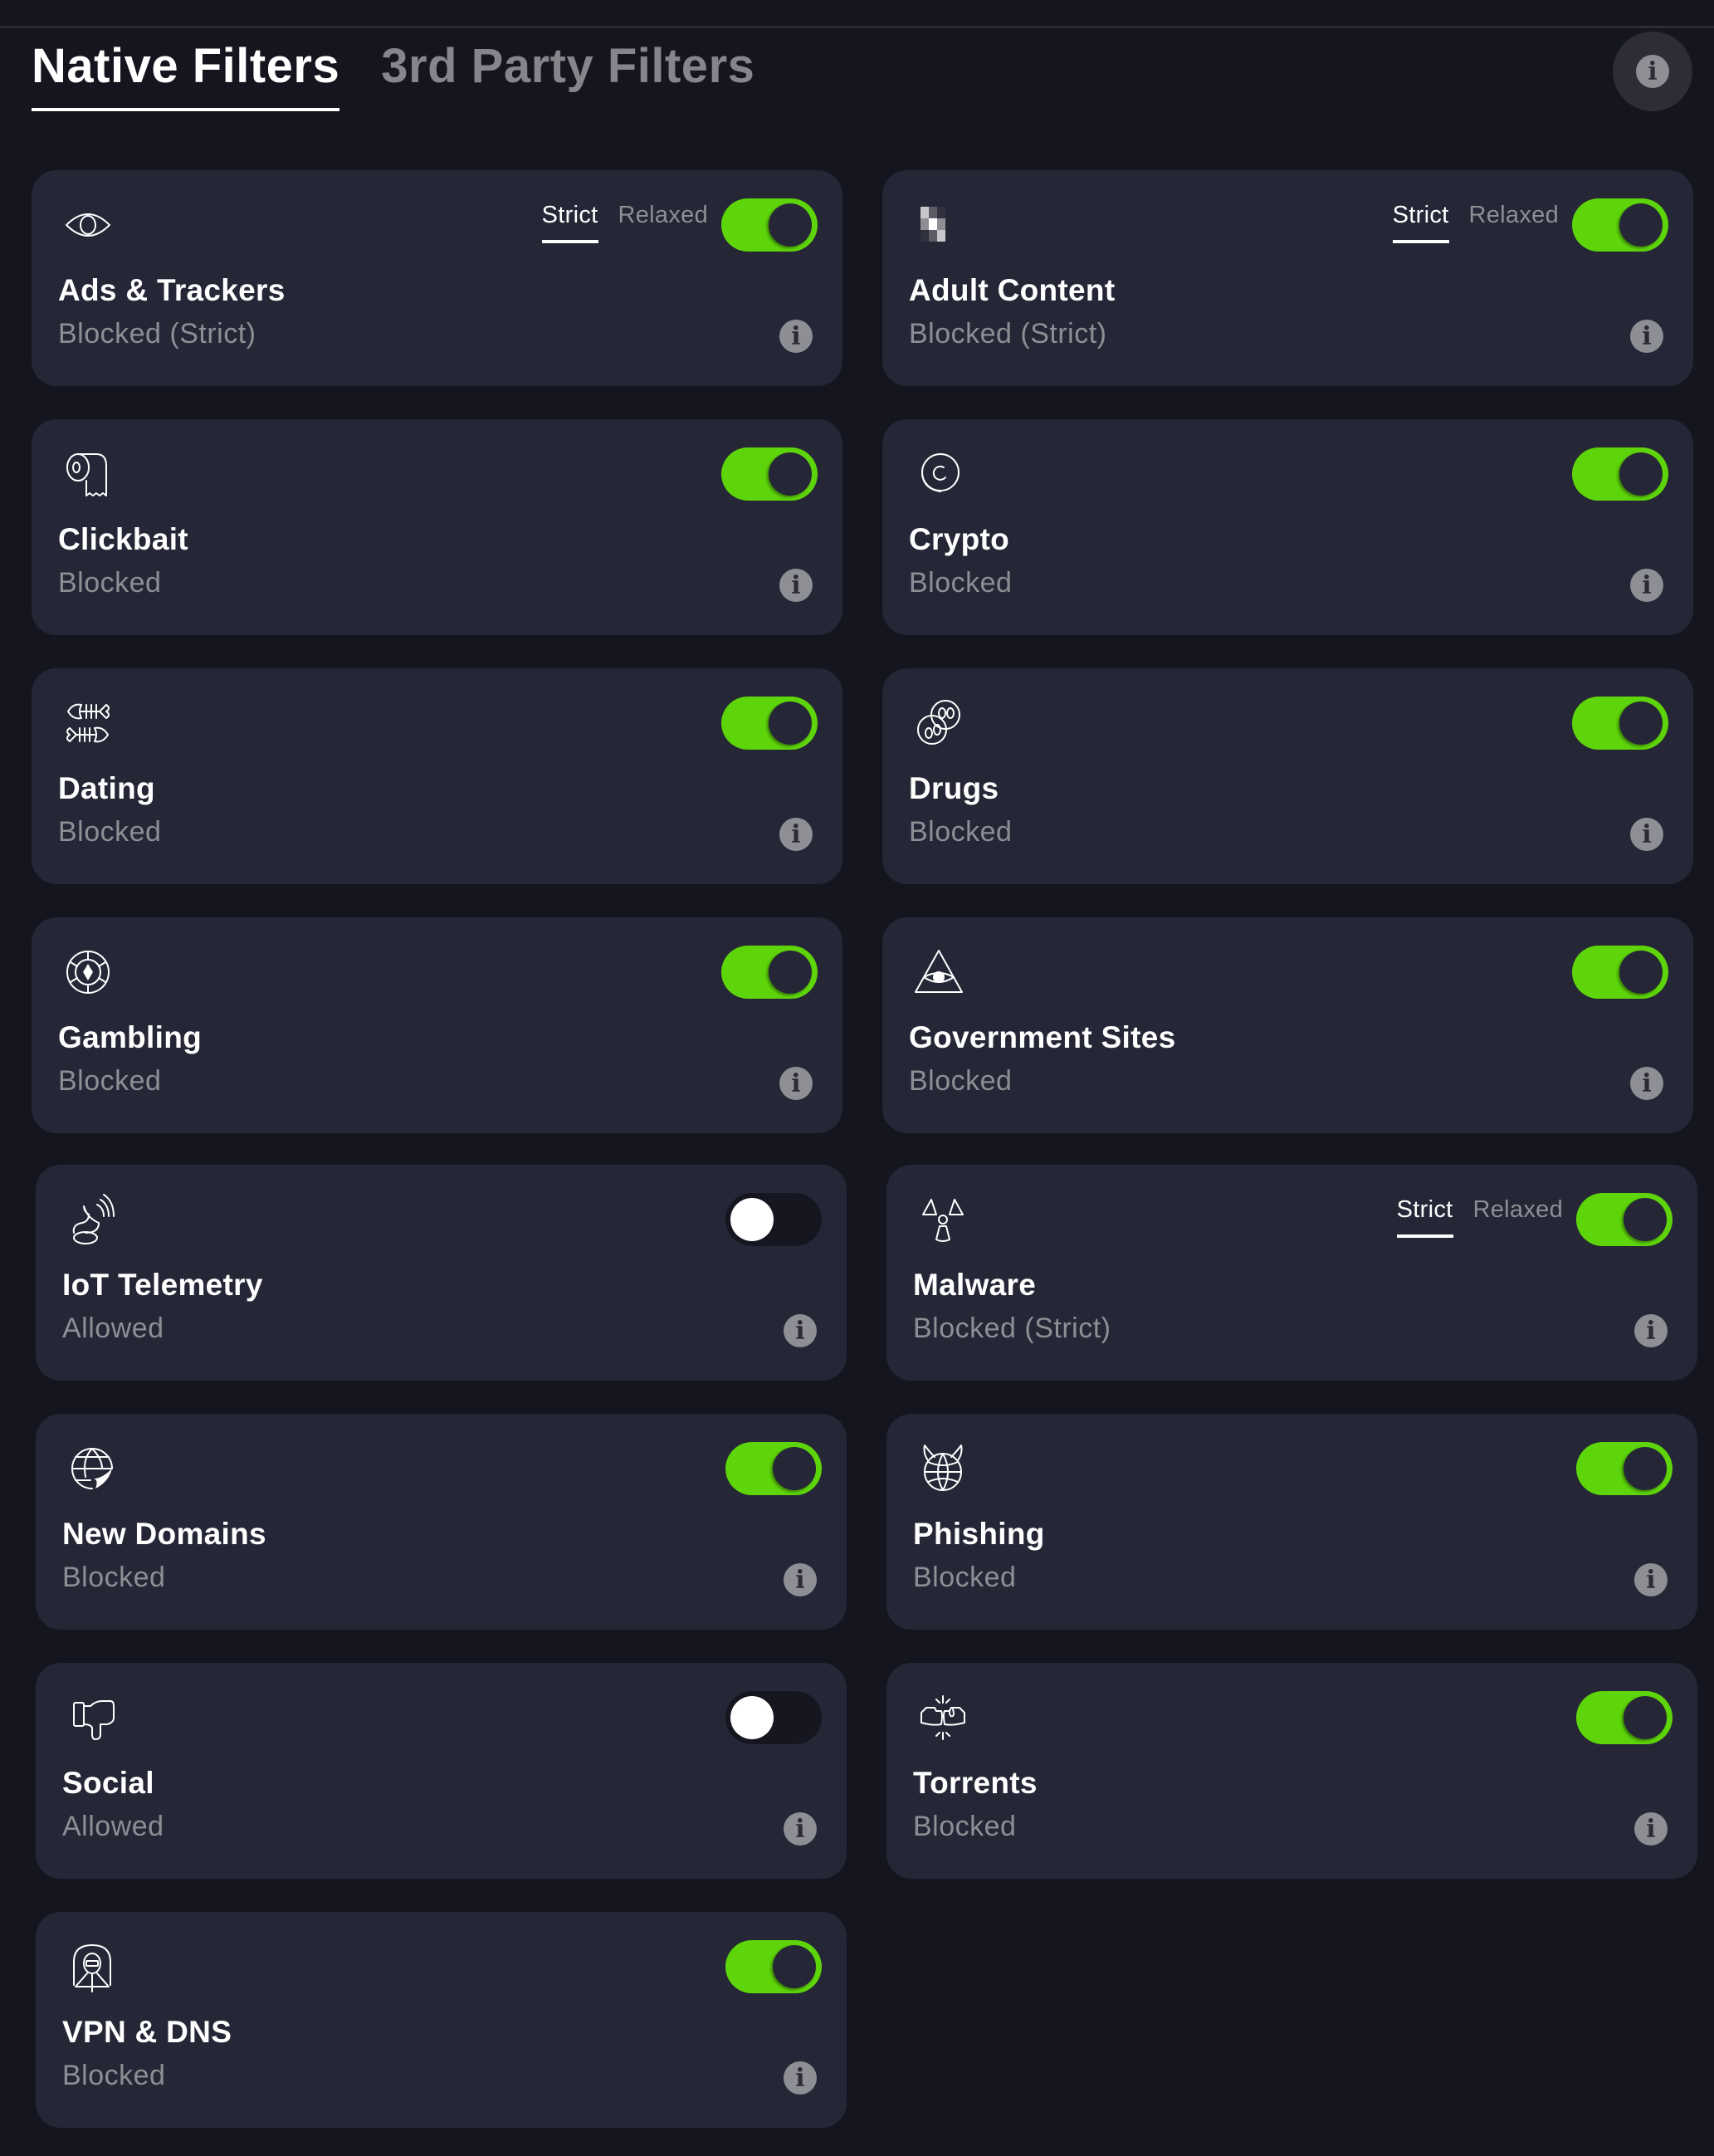 Image resolution: width=1714 pixels, height=2156 pixels. What do you see at coordinates (1042, 1037) in the screenshot?
I see `filter-title: Government Sites` at bounding box center [1042, 1037].